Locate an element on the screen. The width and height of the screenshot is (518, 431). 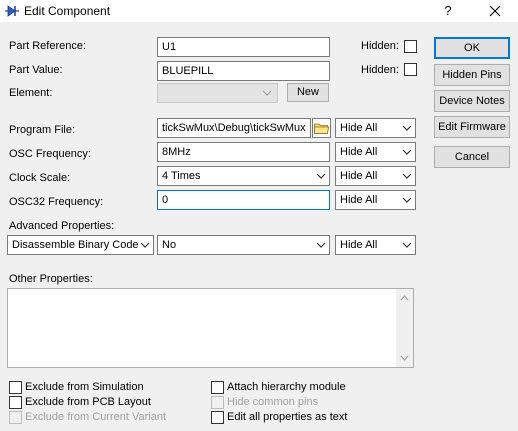
part-reference-label: Part Reference: is located at coordinates (48, 46).